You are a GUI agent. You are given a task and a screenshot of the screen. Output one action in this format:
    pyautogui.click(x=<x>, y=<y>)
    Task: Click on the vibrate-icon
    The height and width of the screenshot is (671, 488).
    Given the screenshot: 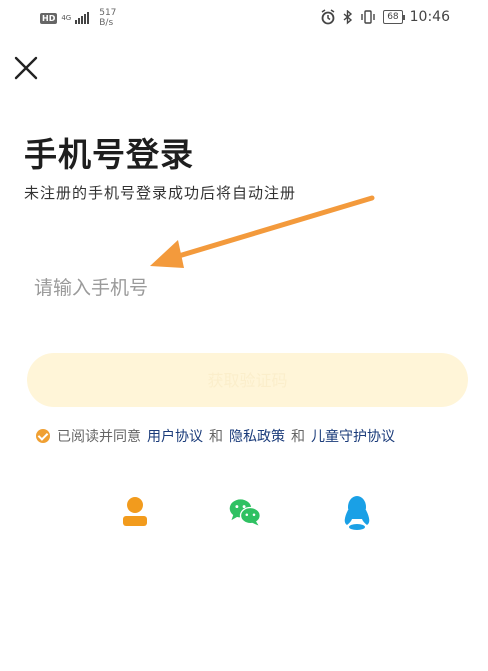 What is the action you would take?
    pyautogui.click(x=368, y=17)
    